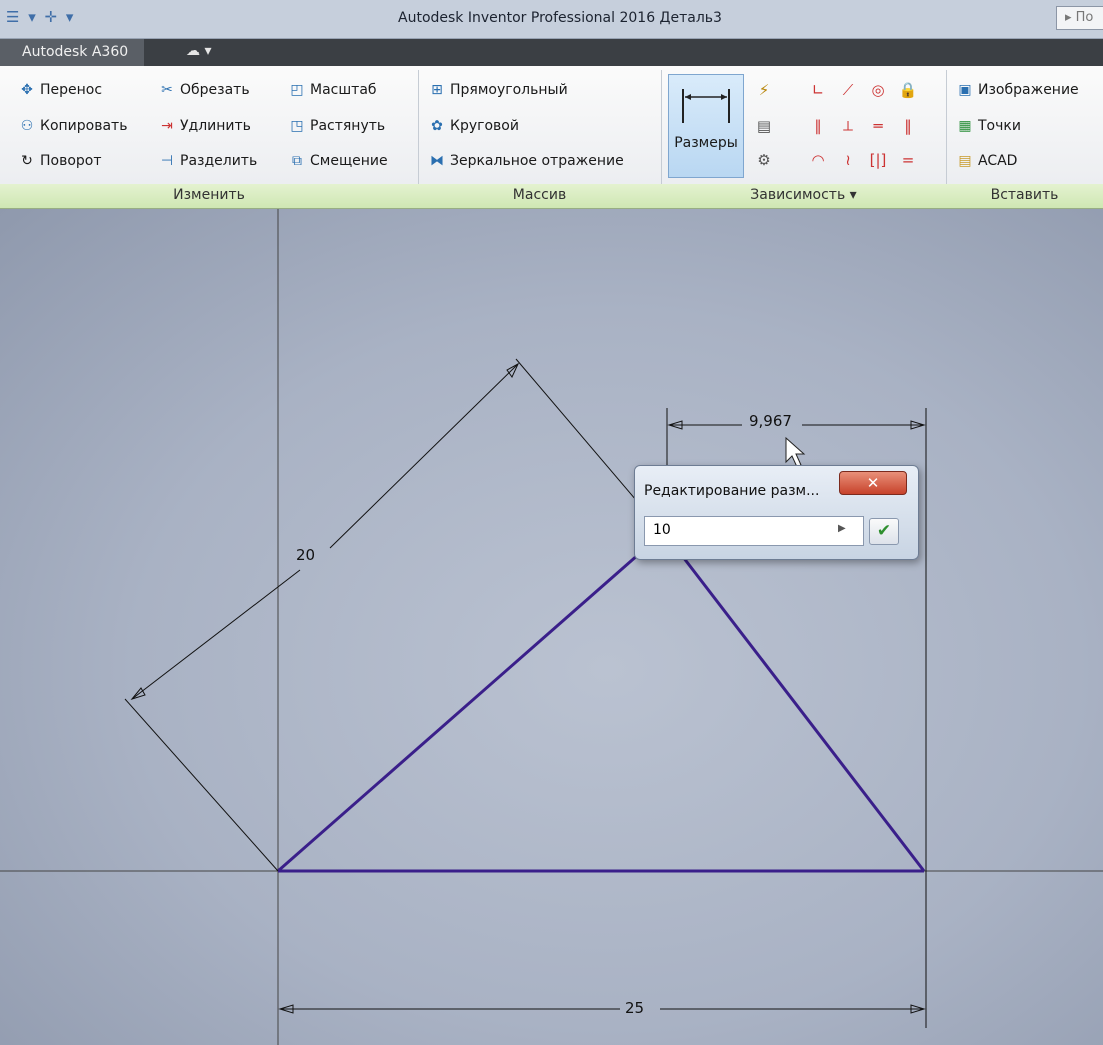 The height and width of the screenshot is (1045, 1103). What do you see at coordinates (884, 531) in the screenshot?
I see `accept-button: ✔` at bounding box center [884, 531].